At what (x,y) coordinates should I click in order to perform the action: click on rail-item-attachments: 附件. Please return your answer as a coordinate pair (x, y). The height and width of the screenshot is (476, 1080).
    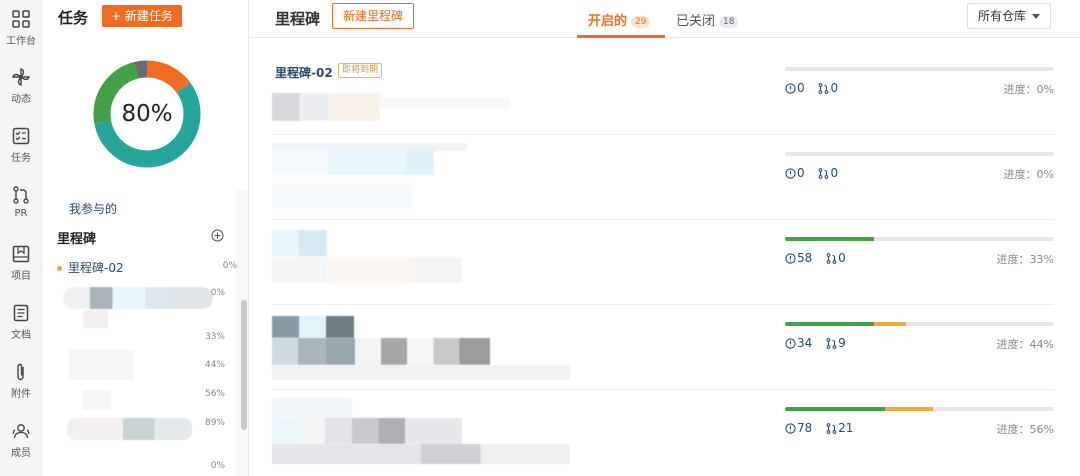
    Looking at the image, I should click on (21, 381).